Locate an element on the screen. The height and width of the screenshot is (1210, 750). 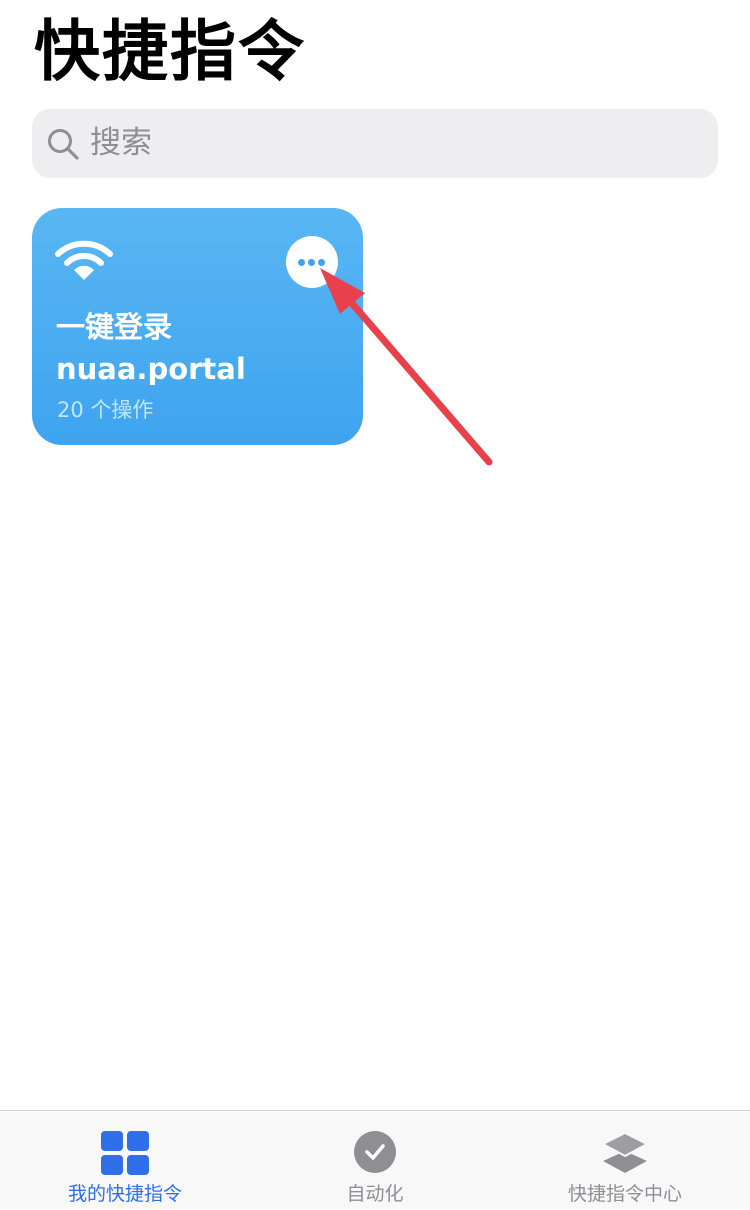
grid-icon is located at coordinates (125, 1153).